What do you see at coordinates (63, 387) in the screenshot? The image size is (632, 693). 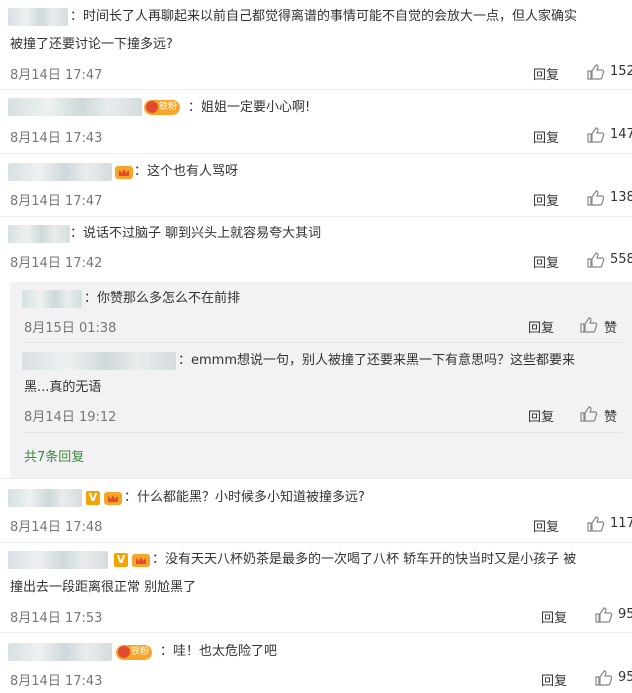 I see `sub-reply-text-cont: 黑...真的无语` at bounding box center [63, 387].